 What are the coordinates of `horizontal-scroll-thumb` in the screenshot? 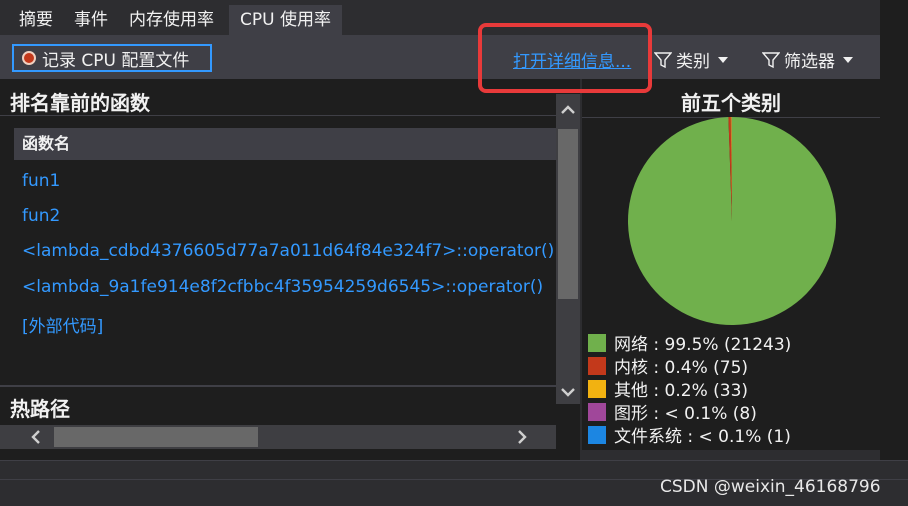 It's located at (156, 437).